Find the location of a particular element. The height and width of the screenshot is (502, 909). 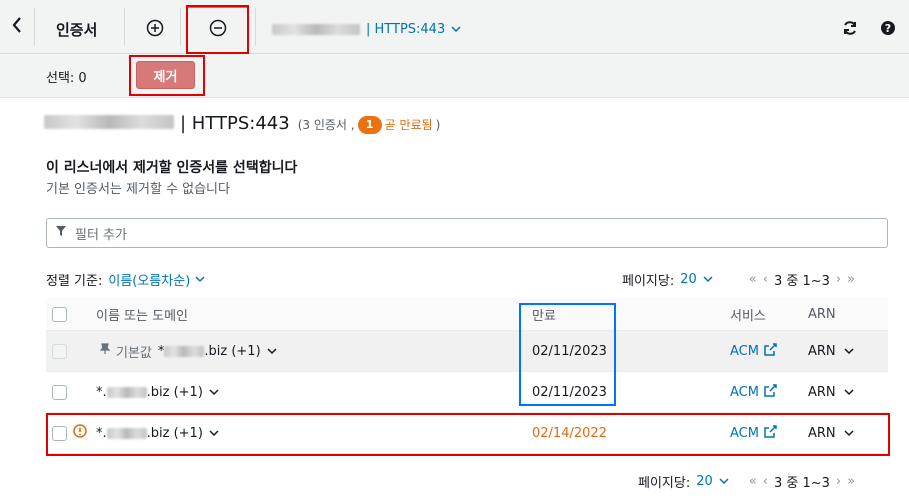

row-checkbox-disabled is located at coordinates (59, 351).